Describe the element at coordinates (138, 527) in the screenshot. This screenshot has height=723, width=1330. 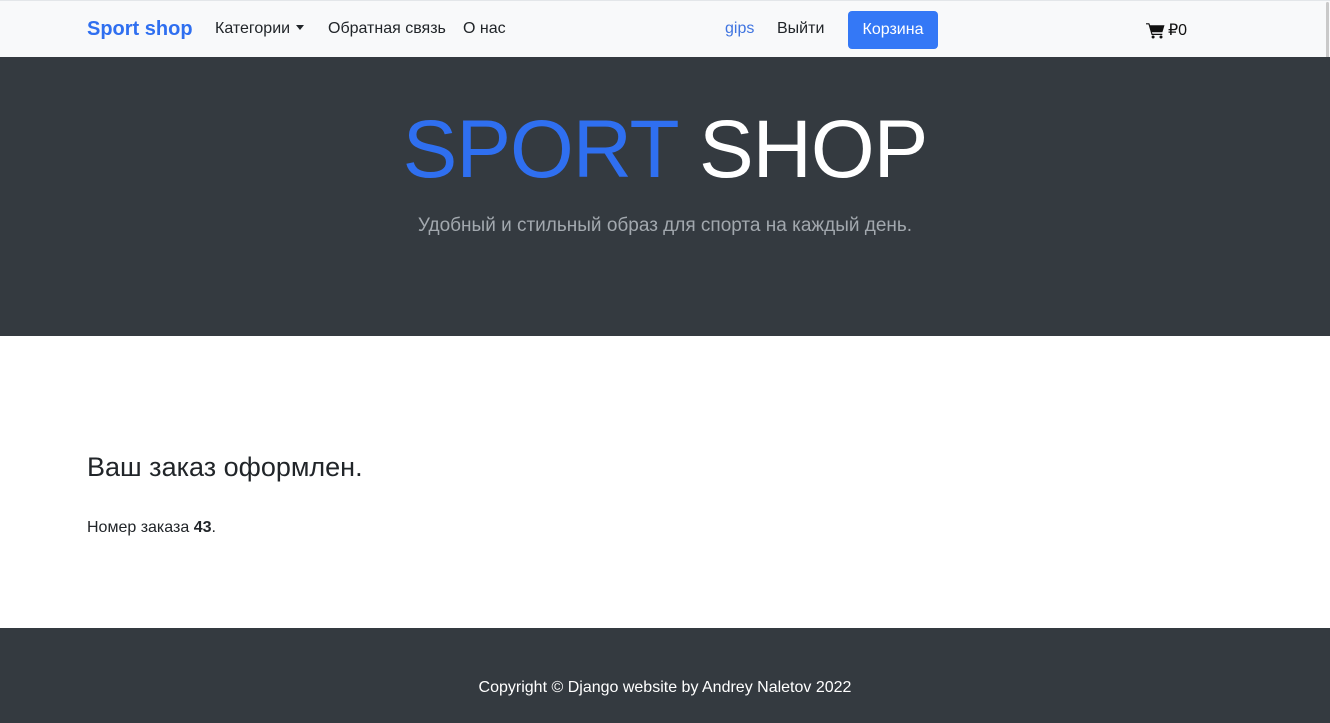
I see `order-number-prefix: Номер заказа` at that location.